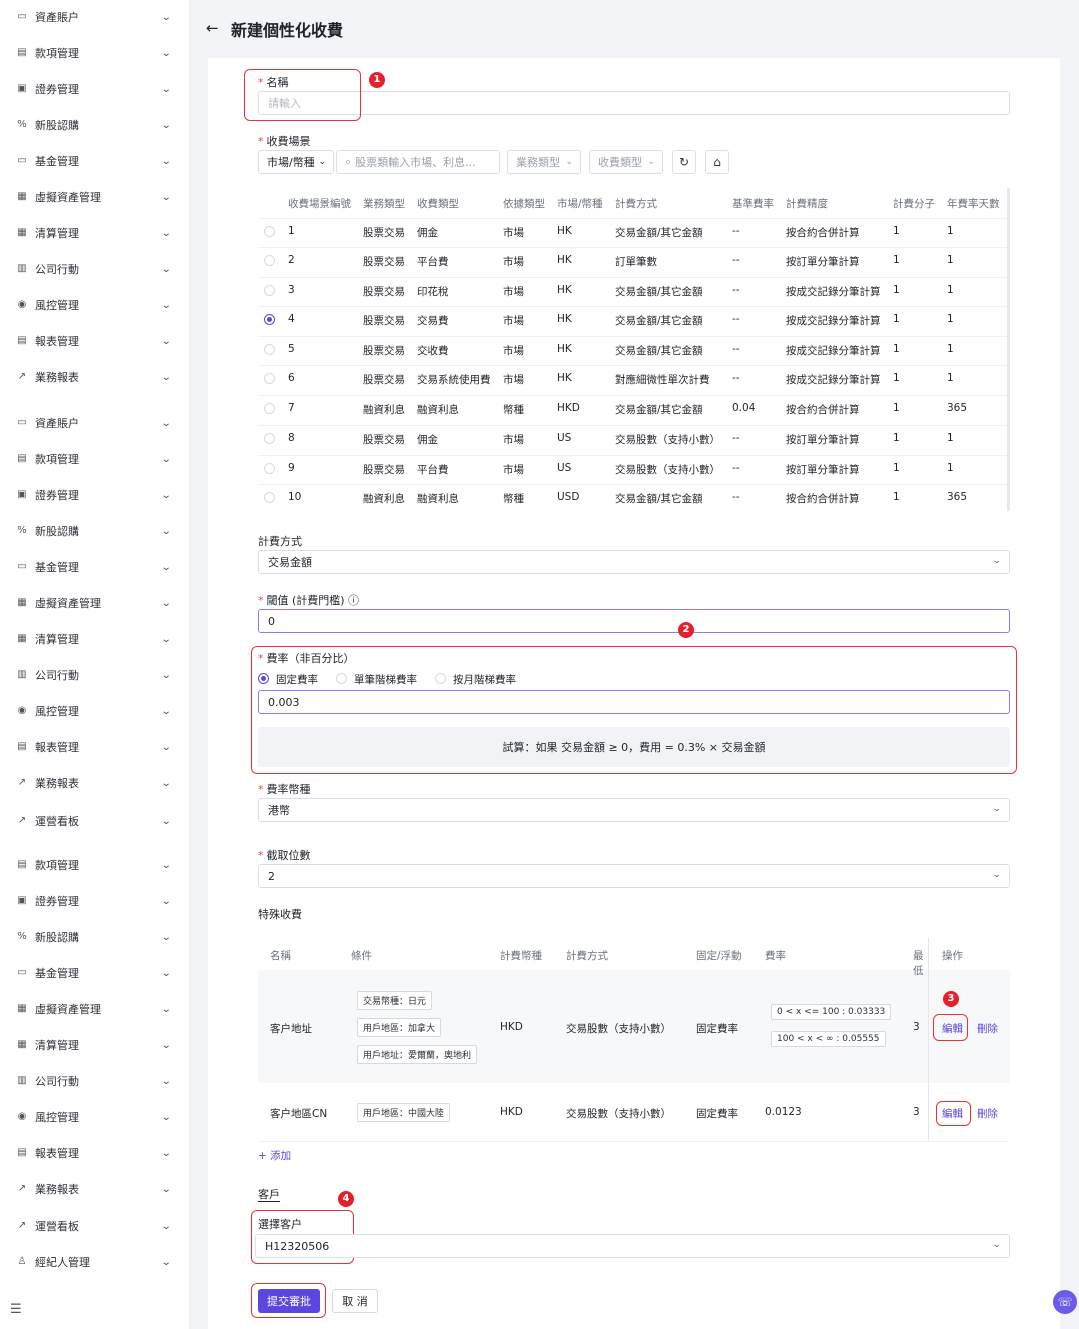 The height and width of the screenshot is (1329, 1079). What do you see at coordinates (354, 600) in the screenshot?
I see `info-icon: ⓘ` at bounding box center [354, 600].